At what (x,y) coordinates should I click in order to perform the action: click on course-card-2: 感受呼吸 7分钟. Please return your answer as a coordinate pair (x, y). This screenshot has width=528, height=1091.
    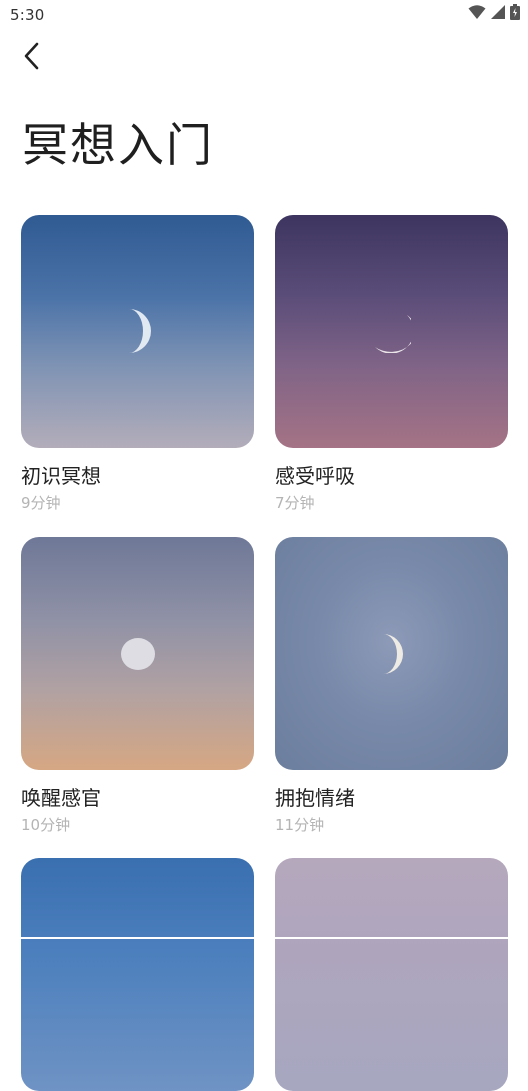
    Looking at the image, I should click on (391, 363).